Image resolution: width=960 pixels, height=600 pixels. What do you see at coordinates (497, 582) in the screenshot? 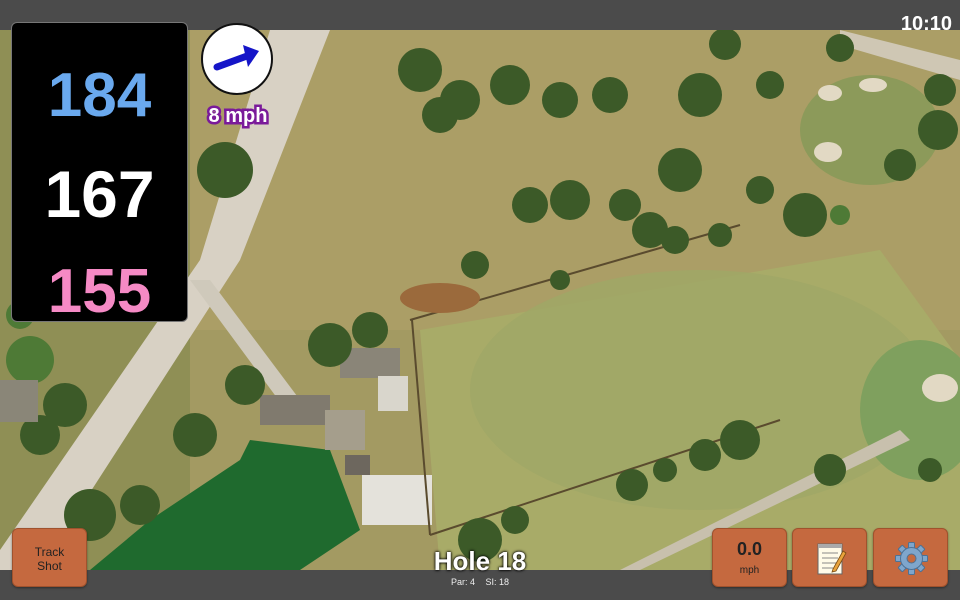
I see `stroke-index-label: SI: 18` at bounding box center [497, 582].